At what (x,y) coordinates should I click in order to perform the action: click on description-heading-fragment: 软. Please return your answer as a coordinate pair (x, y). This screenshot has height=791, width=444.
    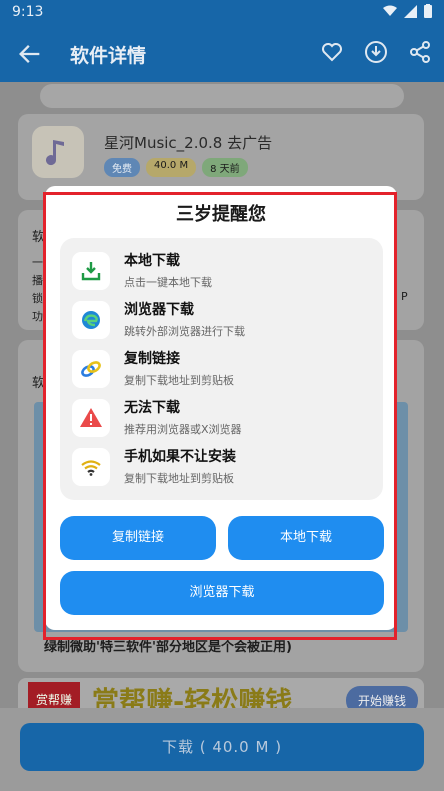
    Looking at the image, I should click on (39, 237).